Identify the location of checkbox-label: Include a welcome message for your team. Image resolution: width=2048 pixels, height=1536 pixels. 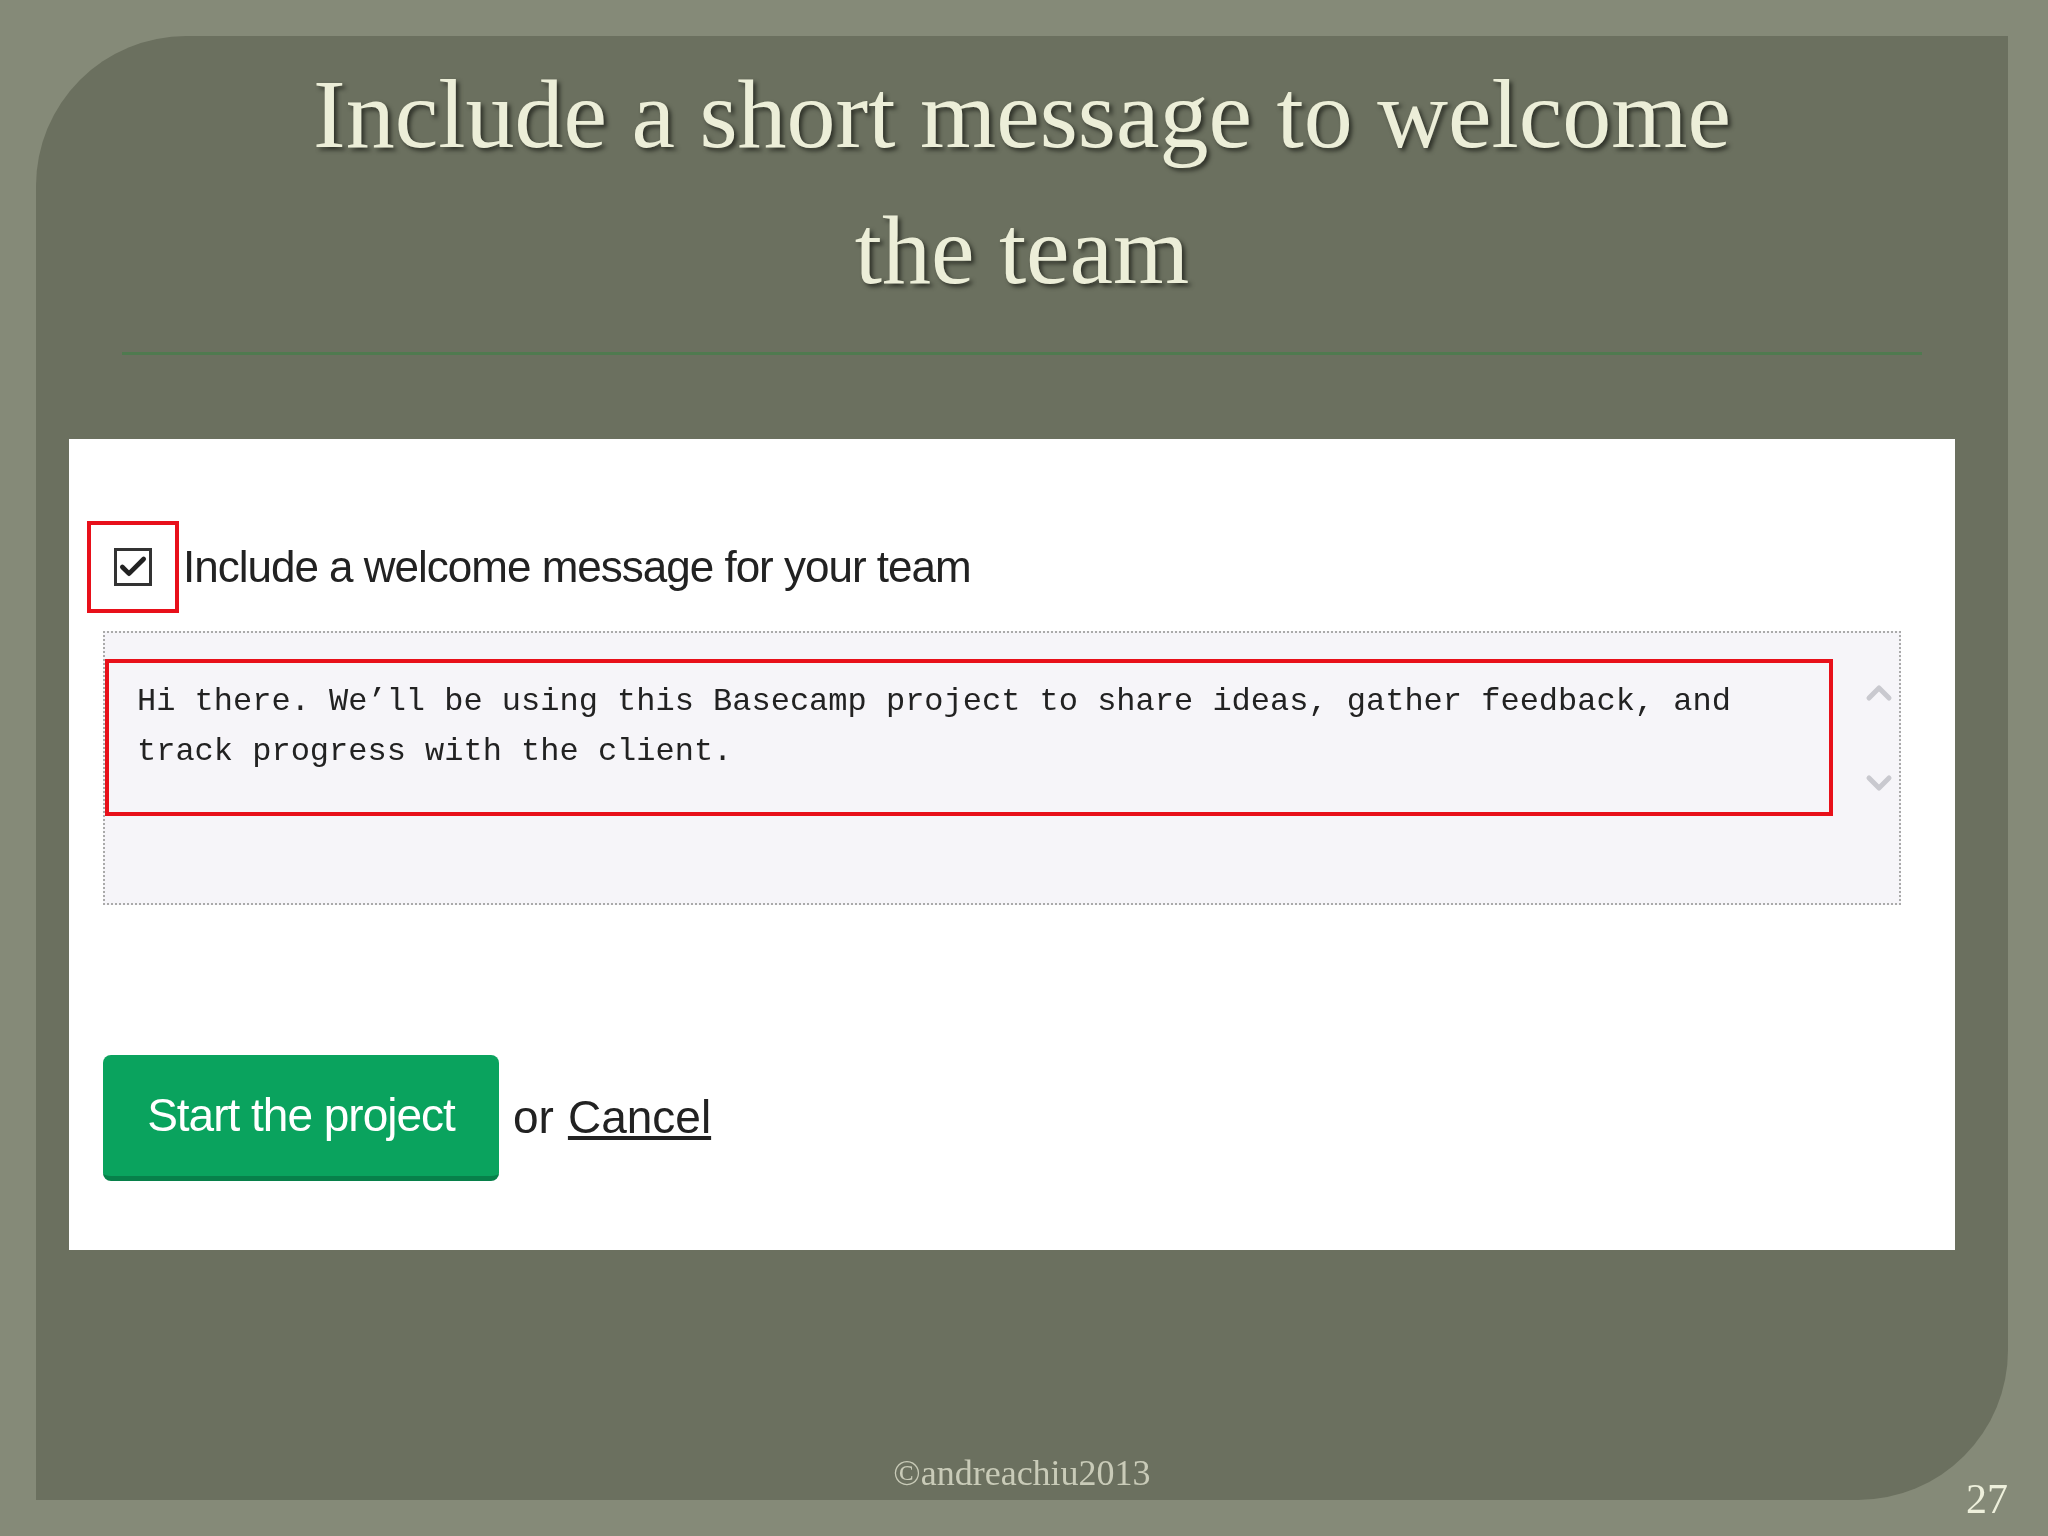
(577, 566).